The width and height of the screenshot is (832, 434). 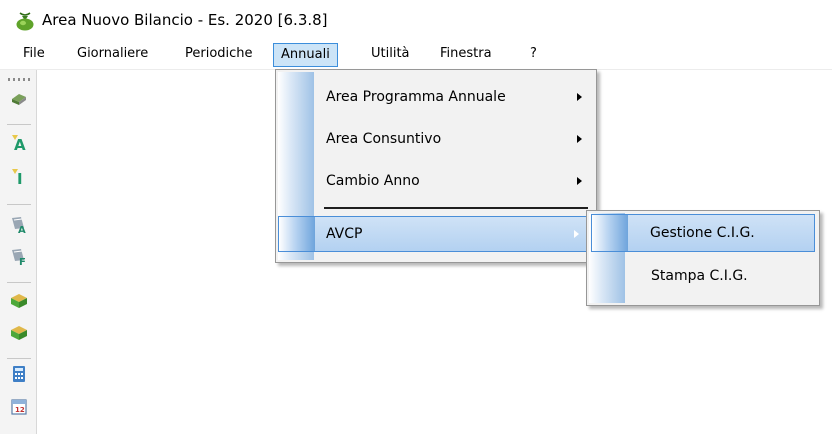 What do you see at coordinates (456, 208) in the screenshot?
I see `menu-separator` at bounding box center [456, 208].